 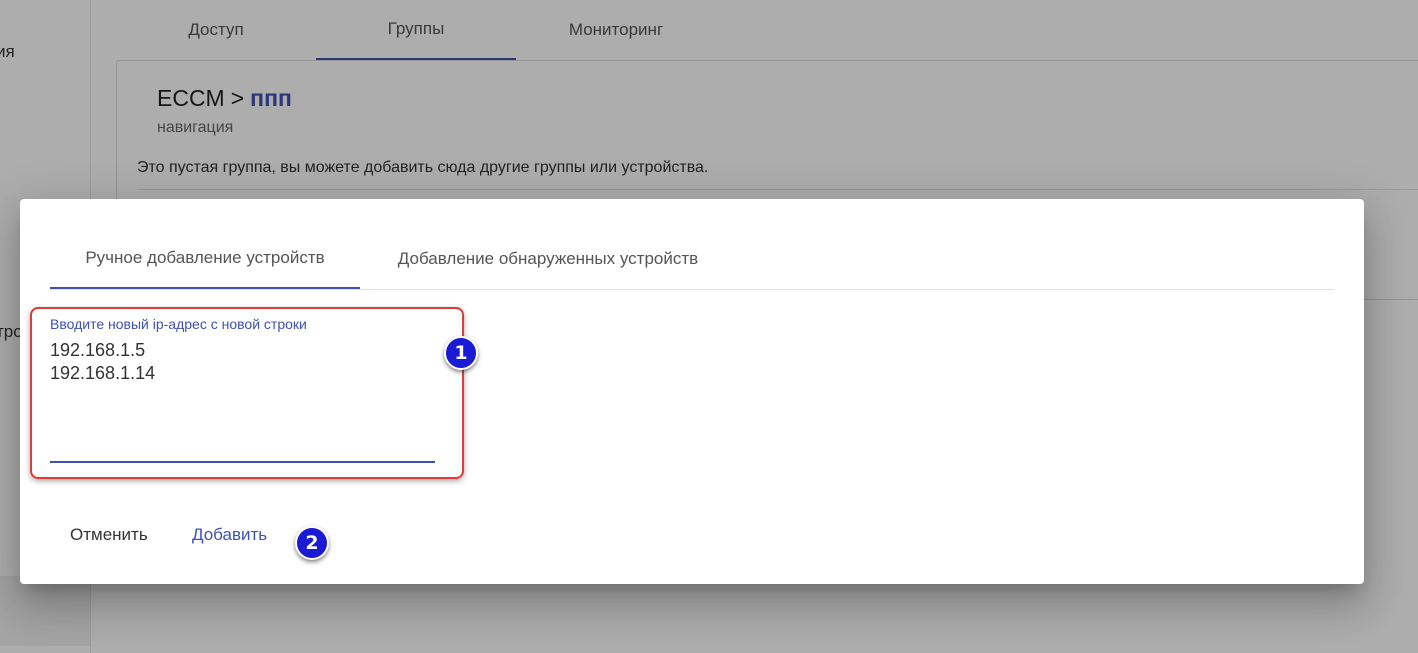 What do you see at coordinates (548, 259) in the screenshot?
I see `tab-discovered-add: Добавление обнаруженных устройств` at bounding box center [548, 259].